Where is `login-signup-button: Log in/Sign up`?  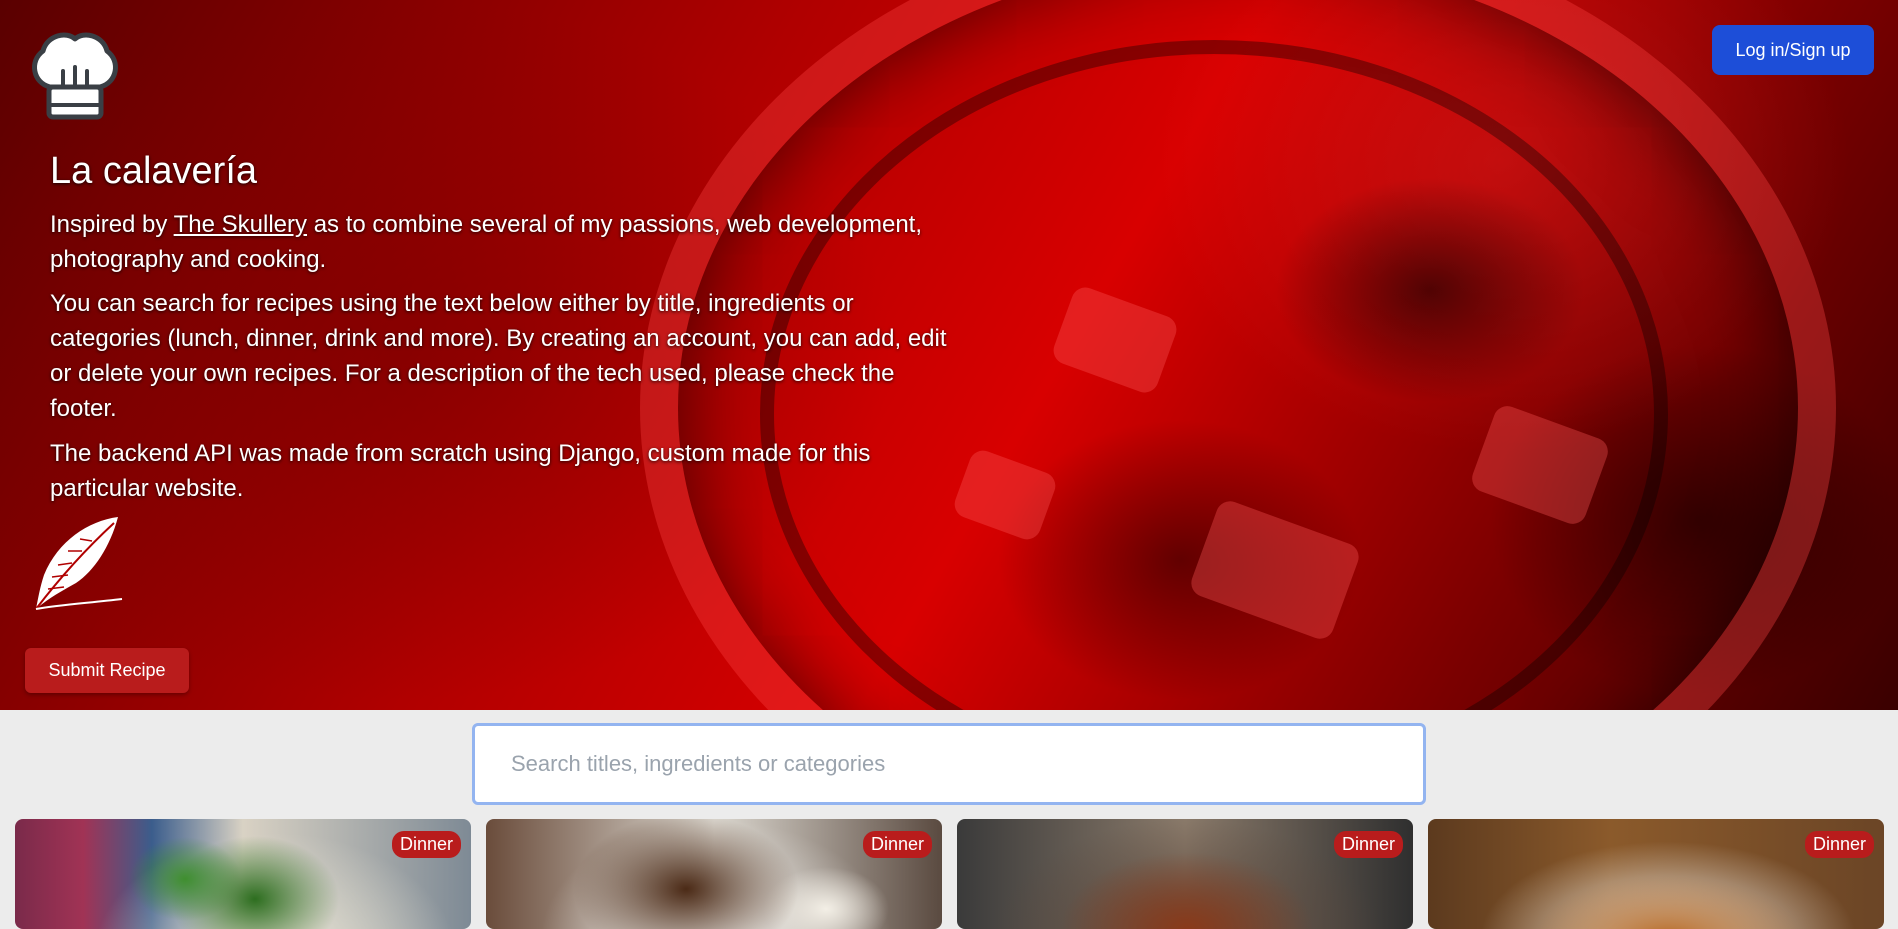 login-signup-button: Log in/Sign up is located at coordinates (1793, 50).